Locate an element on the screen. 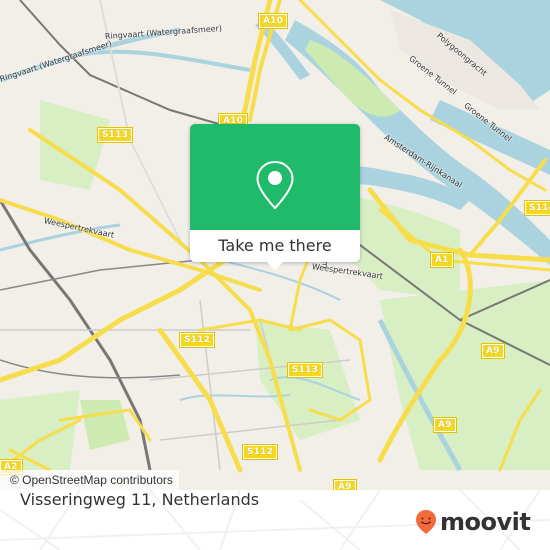  map-pin-icon is located at coordinates (275, 185).